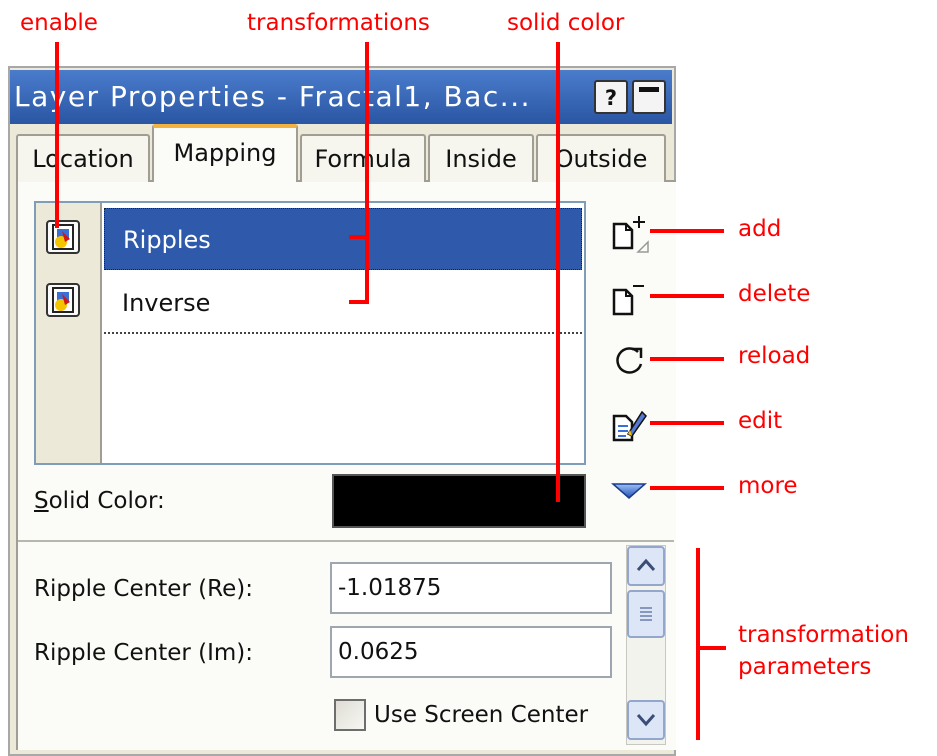  What do you see at coordinates (338, 23) in the screenshot?
I see `annotation-transformations: transformations` at bounding box center [338, 23].